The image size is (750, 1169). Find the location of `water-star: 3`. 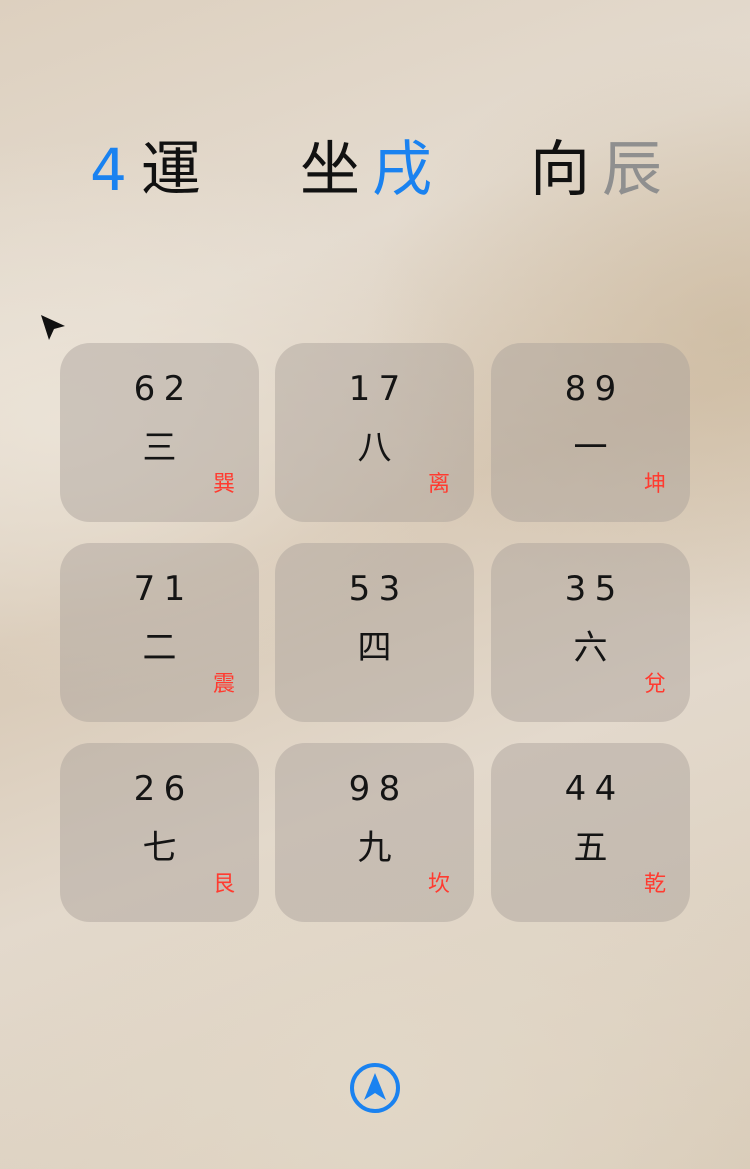

water-star: 3 is located at coordinates (389, 589).